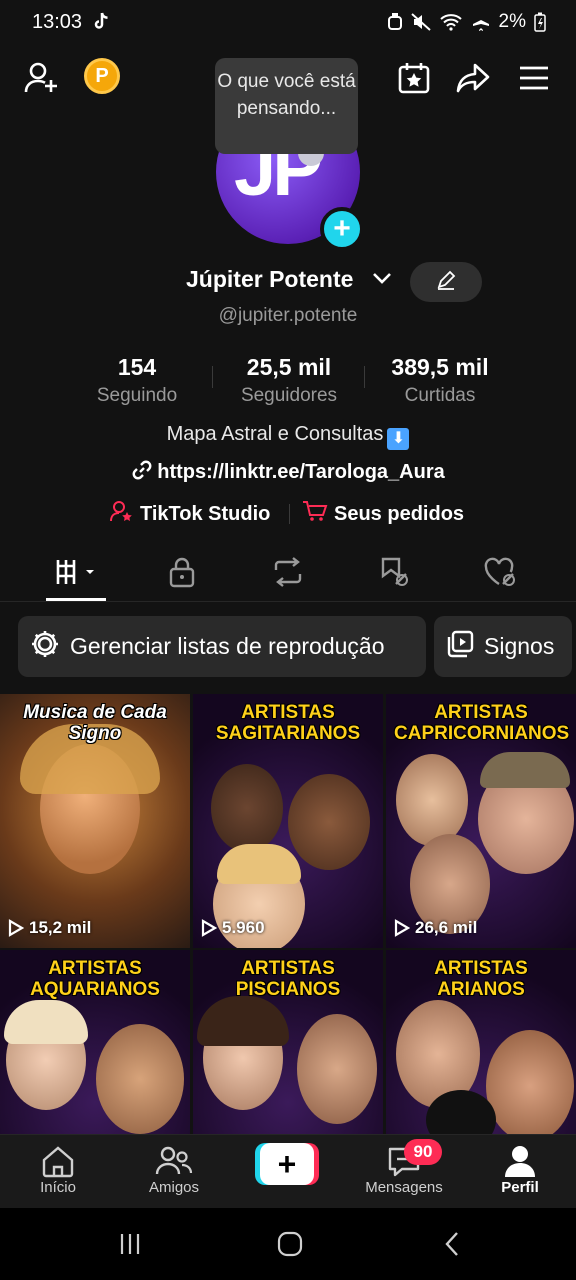  I want to click on tab-reposts, so click(288, 574).